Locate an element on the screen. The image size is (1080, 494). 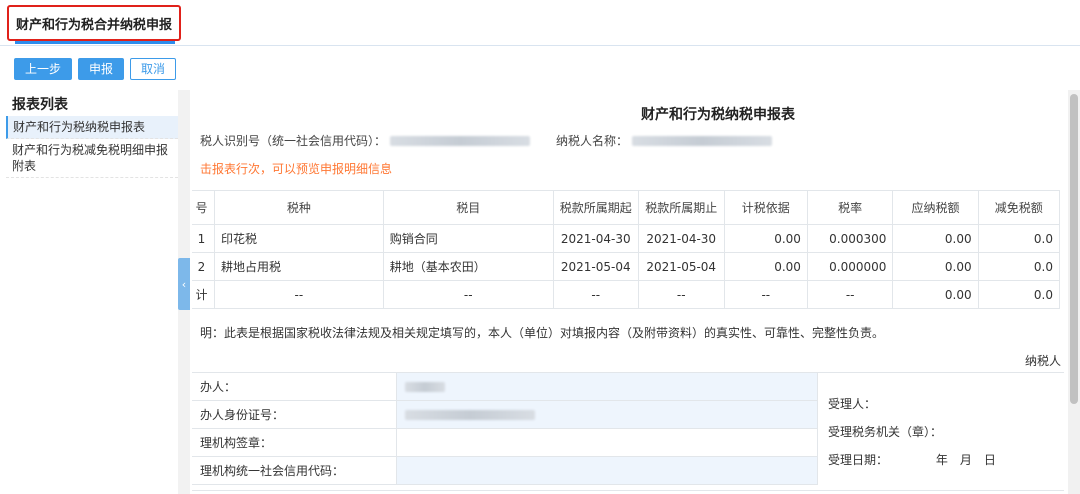
sign-row-agency-seal: 理机构签章： is located at coordinates (505, 443).